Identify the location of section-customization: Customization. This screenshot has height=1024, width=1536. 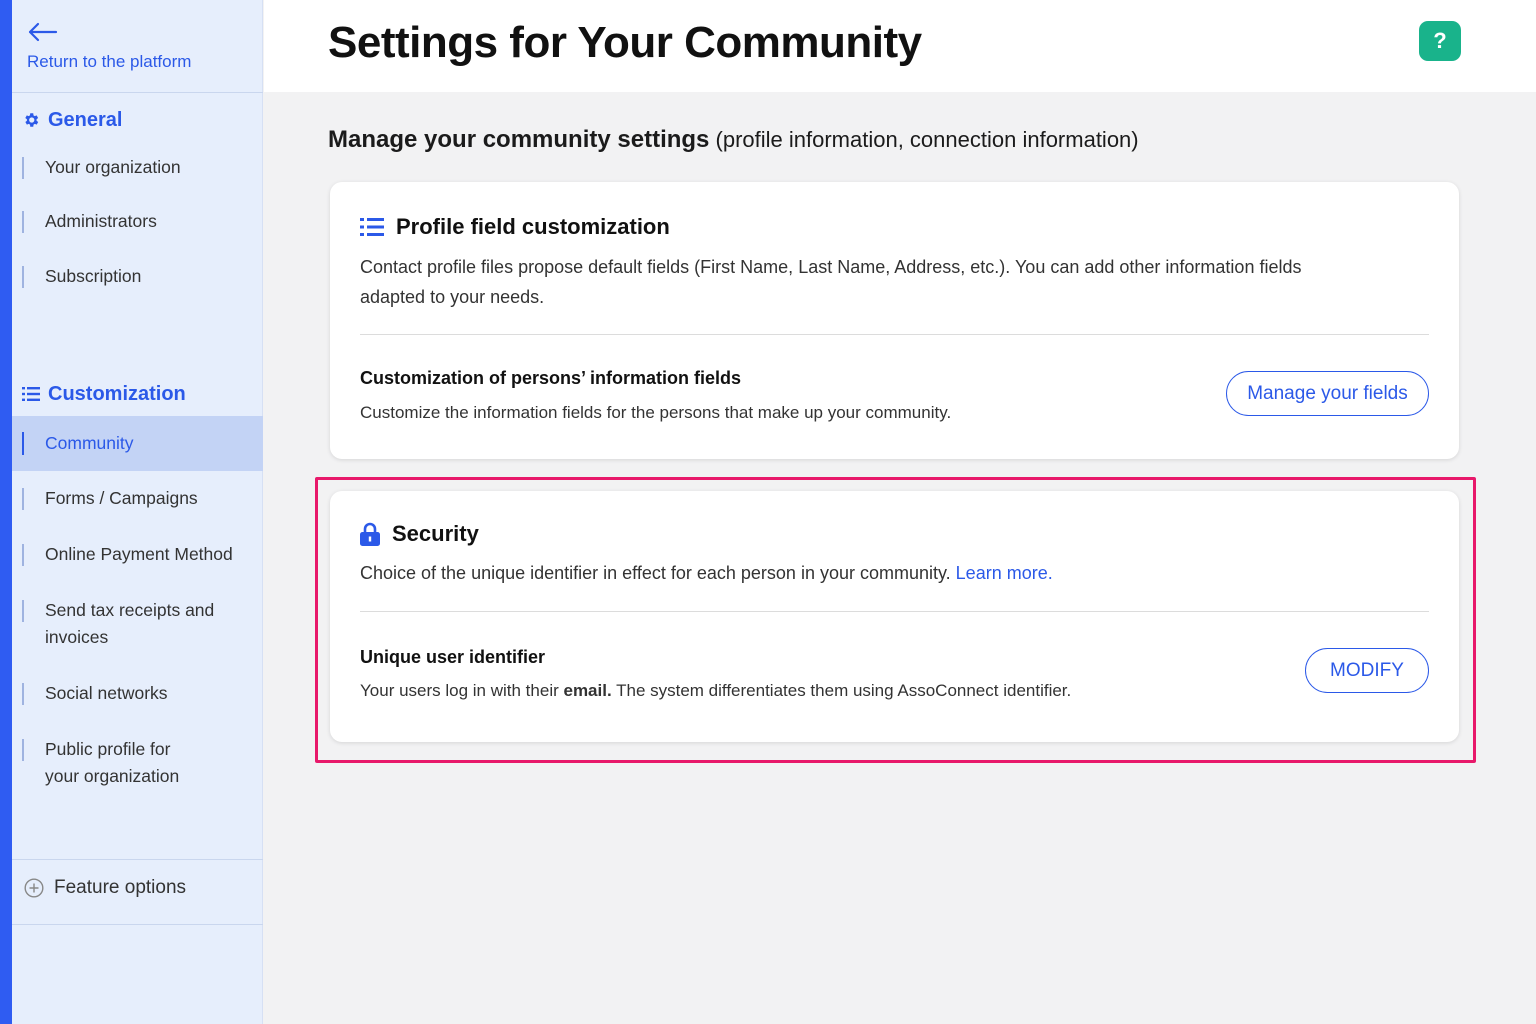
(104, 394).